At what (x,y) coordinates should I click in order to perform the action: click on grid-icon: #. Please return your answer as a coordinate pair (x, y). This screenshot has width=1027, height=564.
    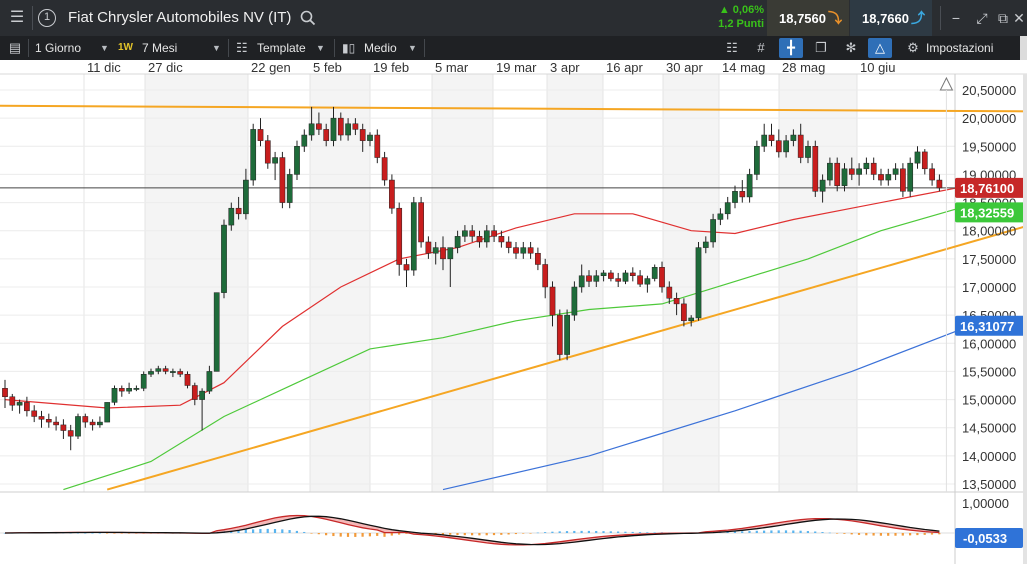
    Looking at the image, I should click on (761, 48).